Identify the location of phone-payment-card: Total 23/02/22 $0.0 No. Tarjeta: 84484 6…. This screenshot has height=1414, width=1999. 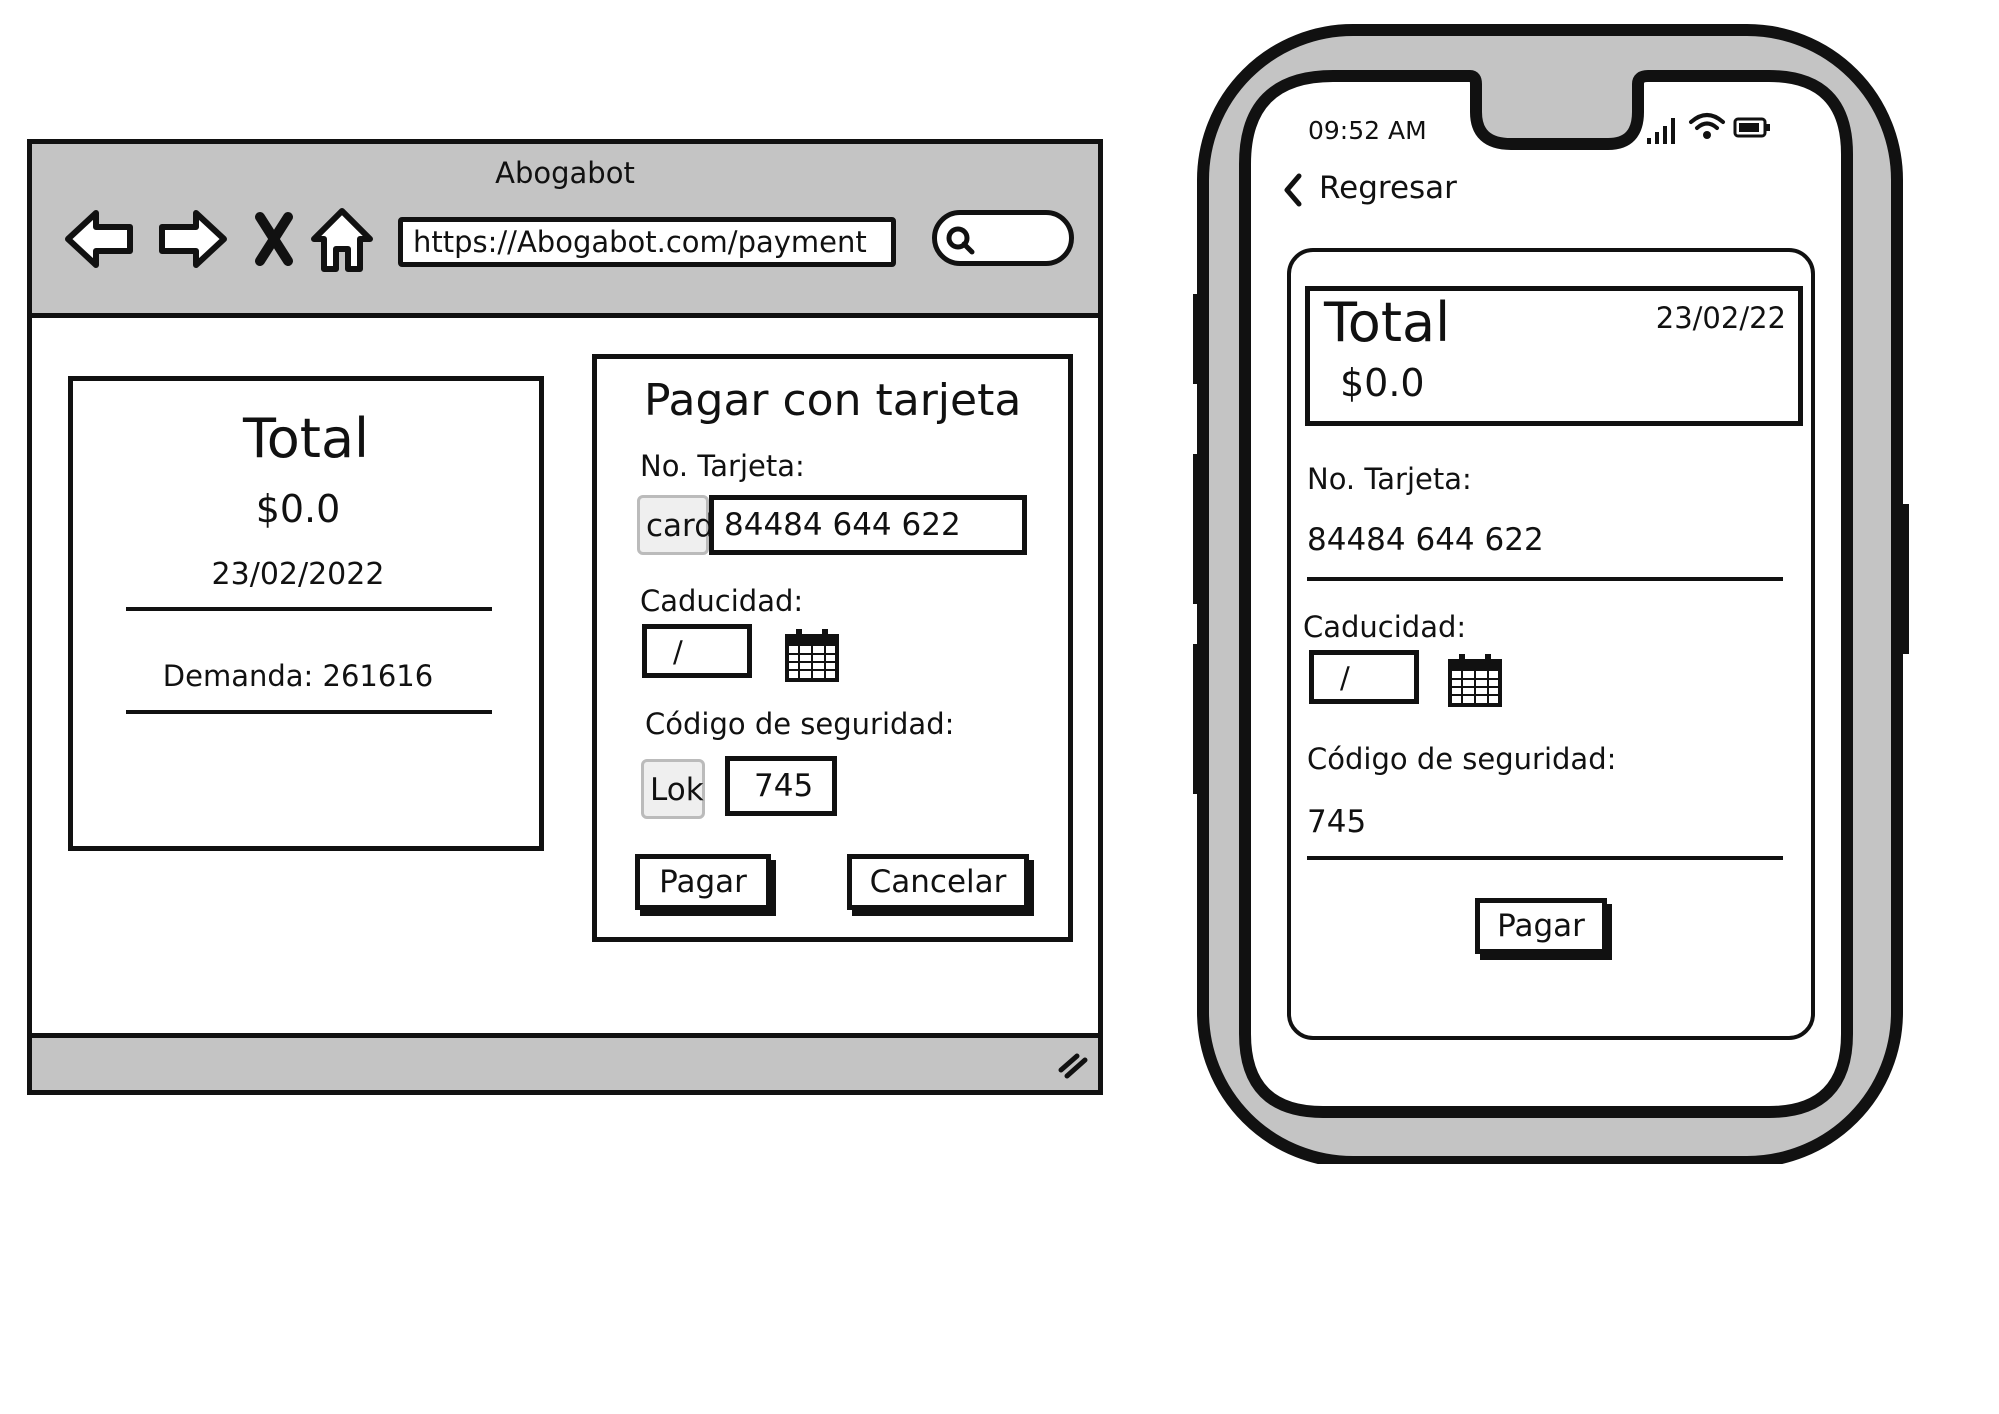
(1551, 644).